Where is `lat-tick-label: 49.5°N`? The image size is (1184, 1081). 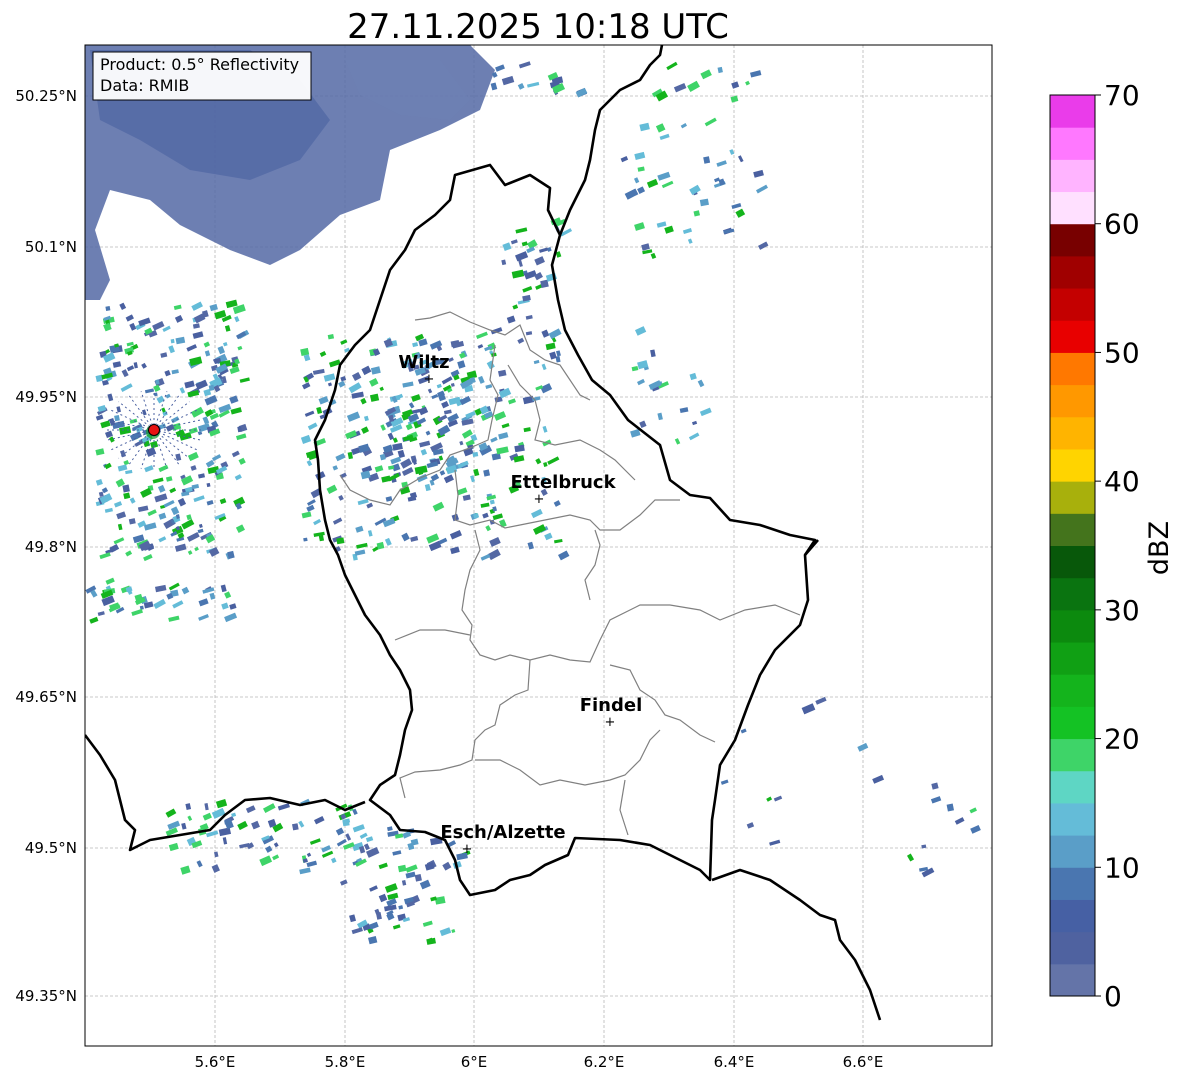 lat-tick-label: 49.5°N is located at coordinates (51, 848).